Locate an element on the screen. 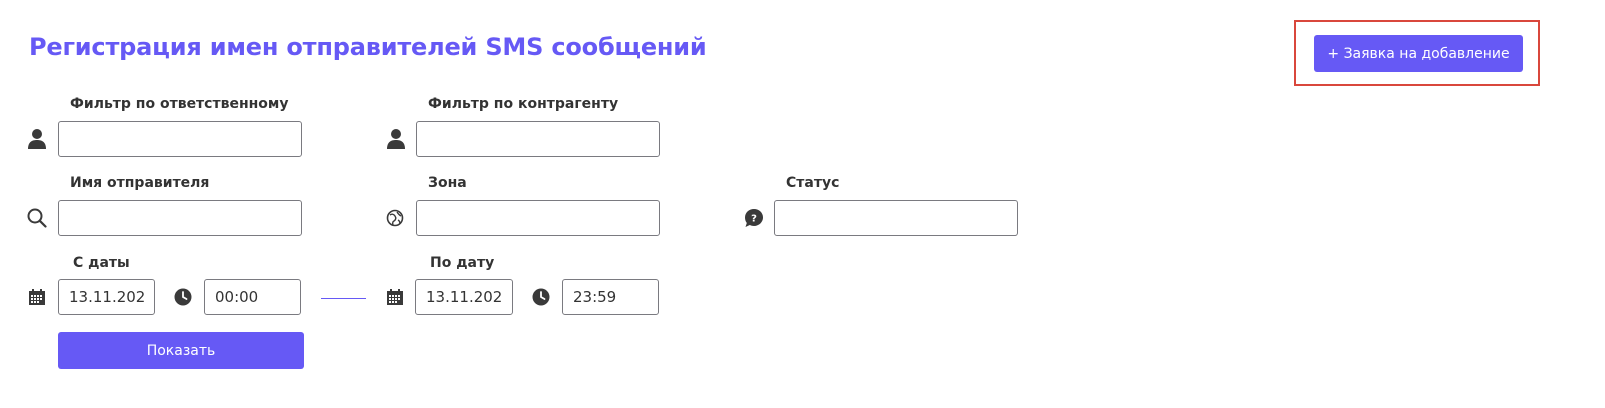  date-from-label: С даты is located at coordinates (101, 263).